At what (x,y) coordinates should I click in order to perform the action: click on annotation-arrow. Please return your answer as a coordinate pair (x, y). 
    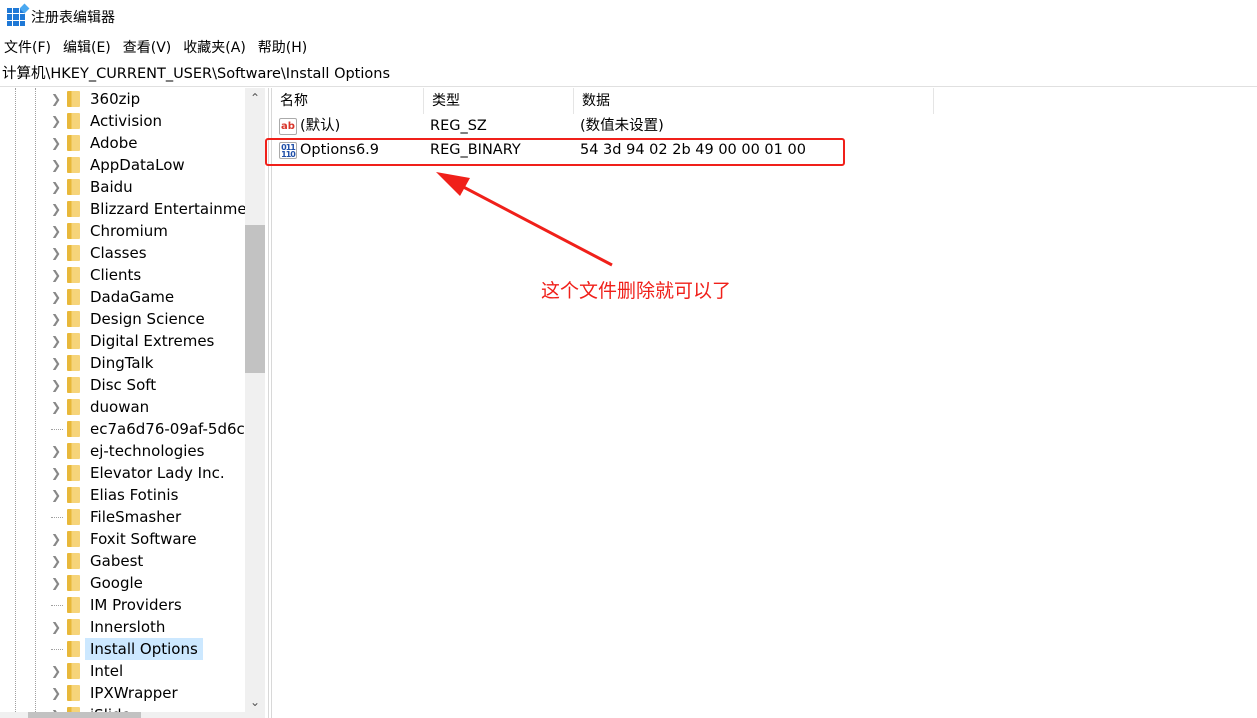
    Looking at the image, I should click on (524, 219).